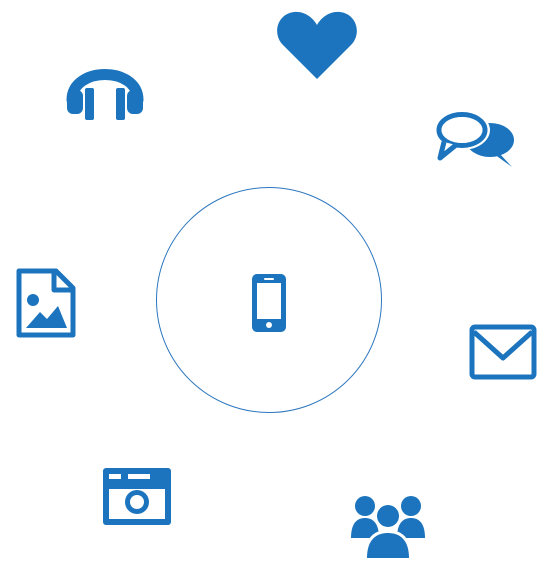 The image size is (544, 561). I want to click on image-file-icon, so click(46, 303).